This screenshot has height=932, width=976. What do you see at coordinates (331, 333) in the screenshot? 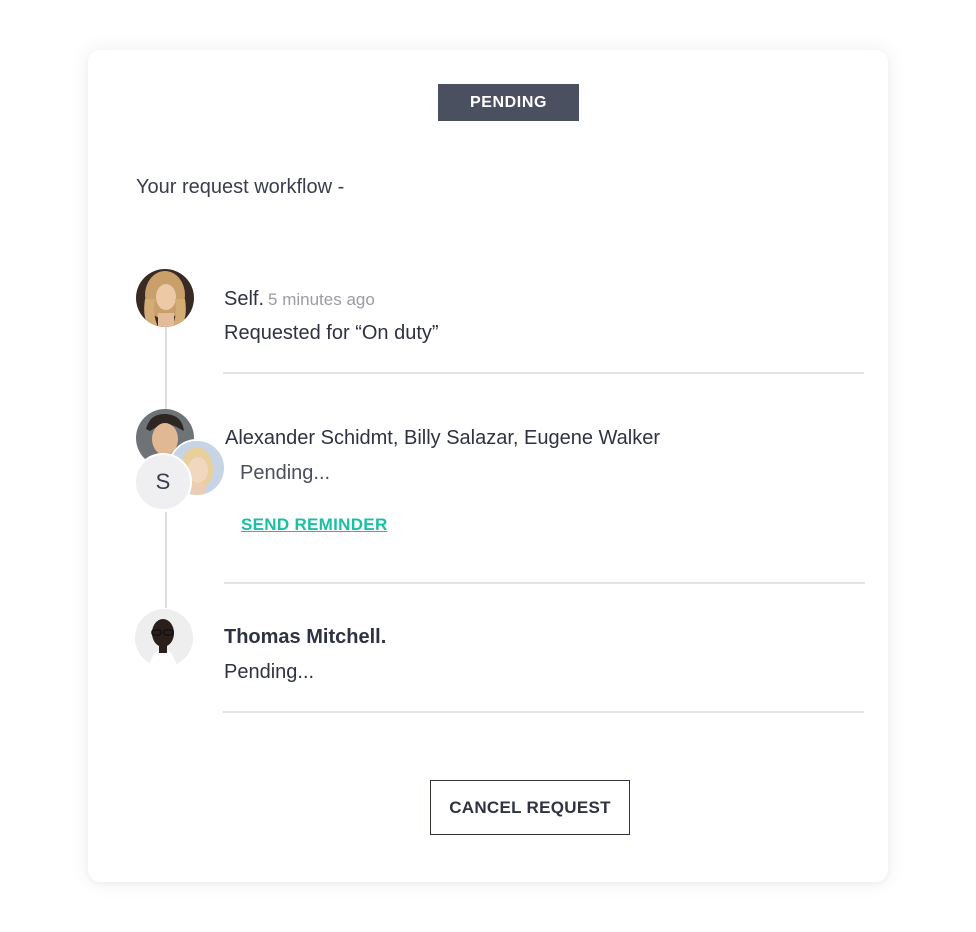
I see `step-detail: Requested for “On duty”` at bounding box center [331, 333].